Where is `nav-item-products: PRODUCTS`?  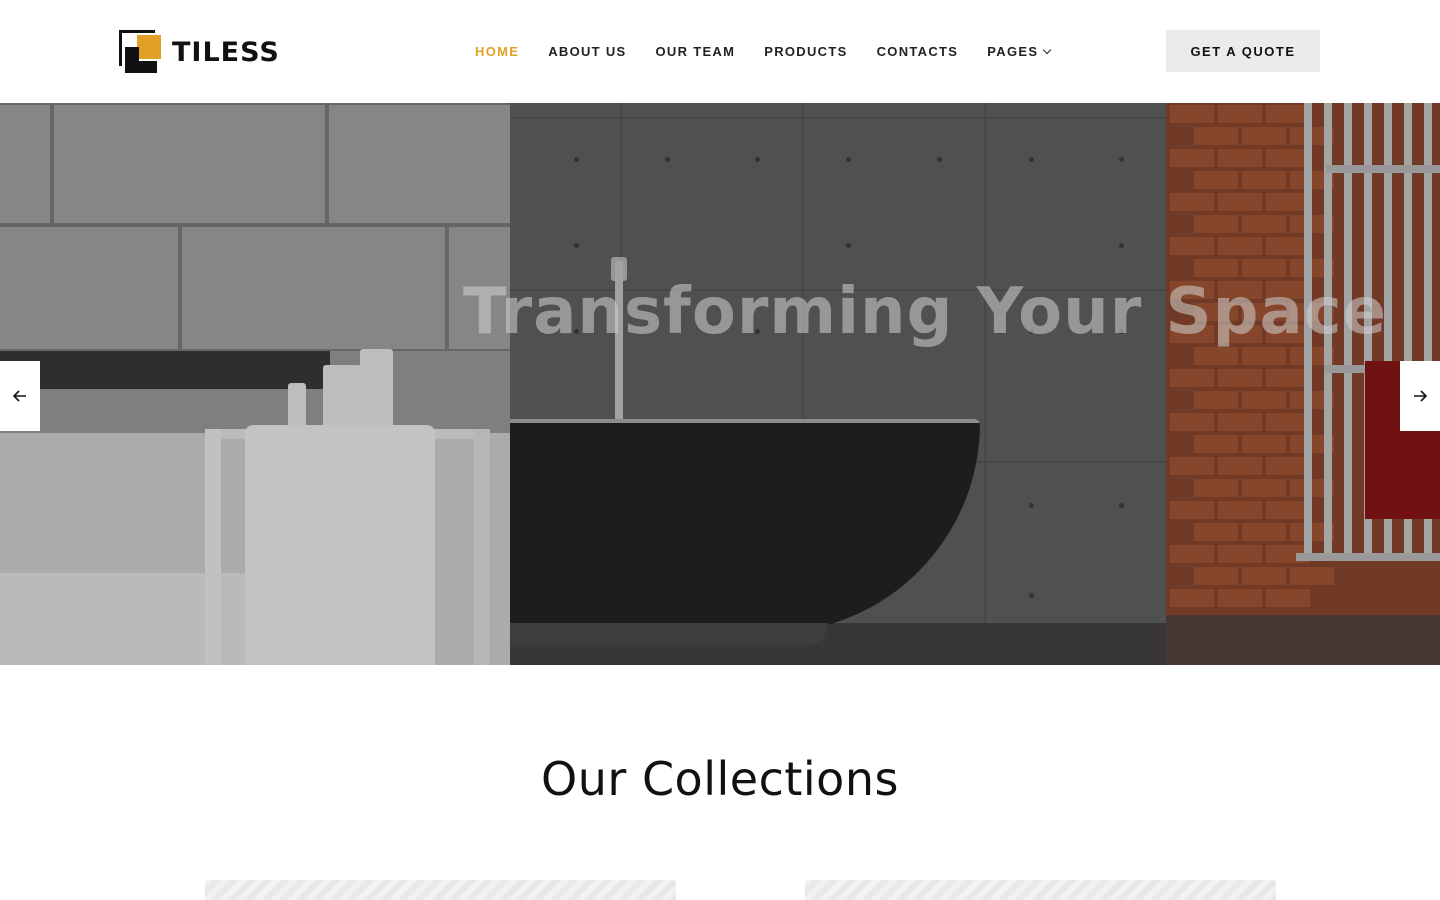
nav-item-products: PRODUCTS is located at coordinates (805, 51).